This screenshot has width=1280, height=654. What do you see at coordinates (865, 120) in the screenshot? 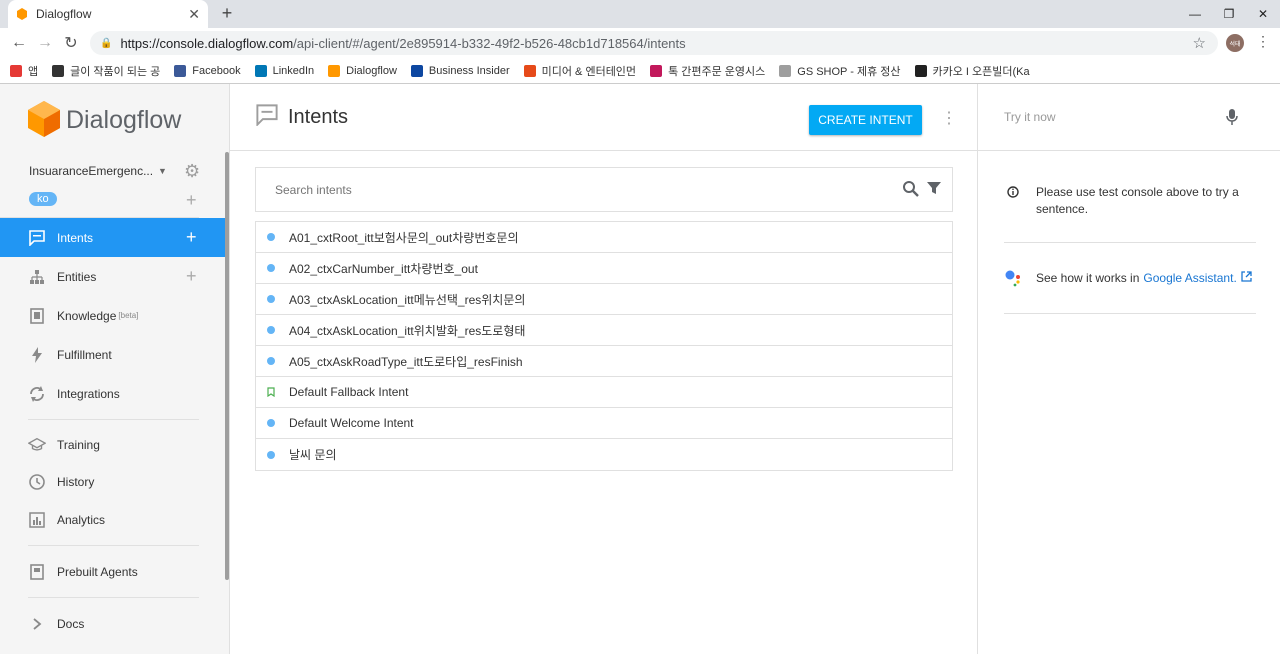
I see `create-intent-button: CREATE INTENT` at bounding box center [865, 120].